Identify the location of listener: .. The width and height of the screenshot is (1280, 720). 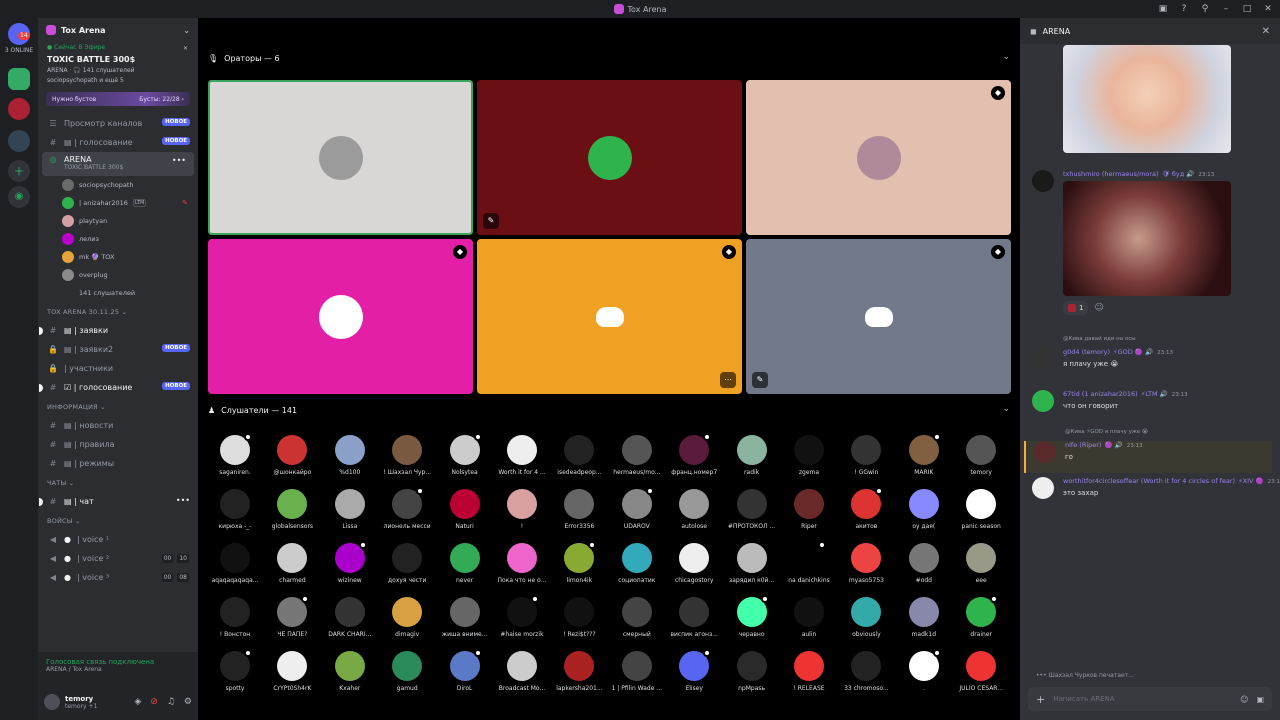
(924, 670).